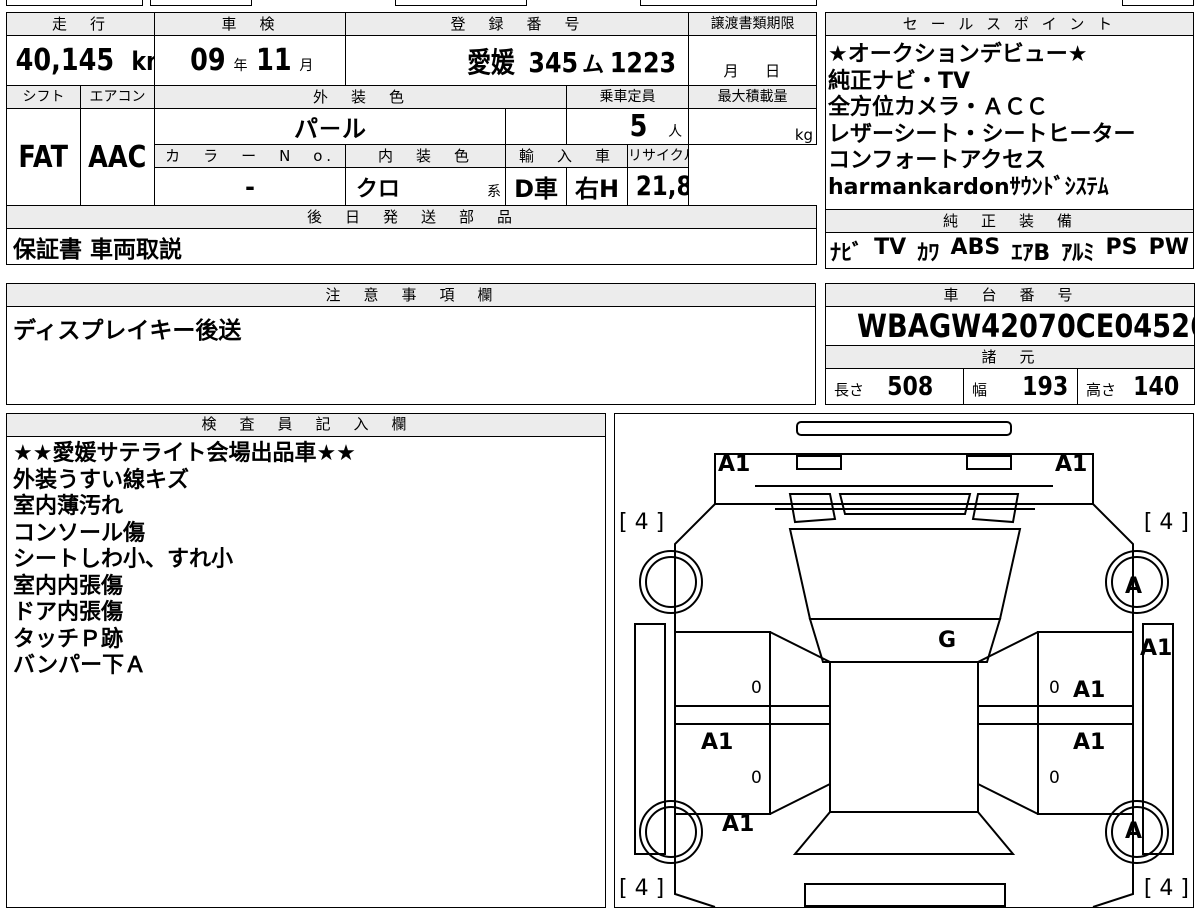  I want to click on zero-left-rear: 0, so click(756, 778).